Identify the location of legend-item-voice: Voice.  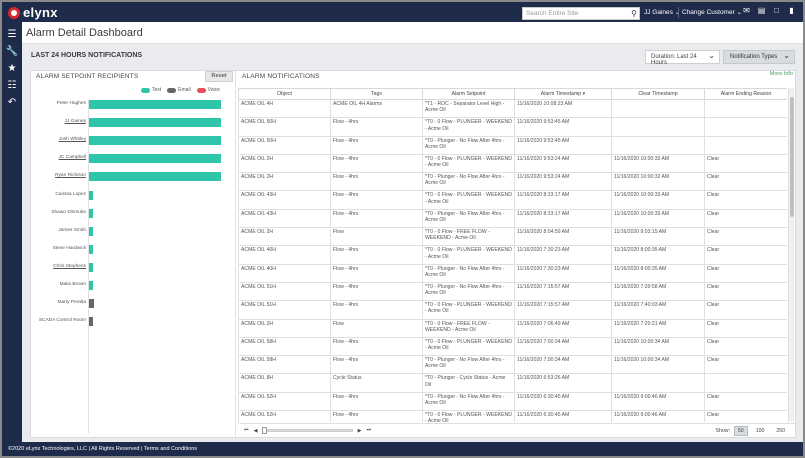
(208, 90).